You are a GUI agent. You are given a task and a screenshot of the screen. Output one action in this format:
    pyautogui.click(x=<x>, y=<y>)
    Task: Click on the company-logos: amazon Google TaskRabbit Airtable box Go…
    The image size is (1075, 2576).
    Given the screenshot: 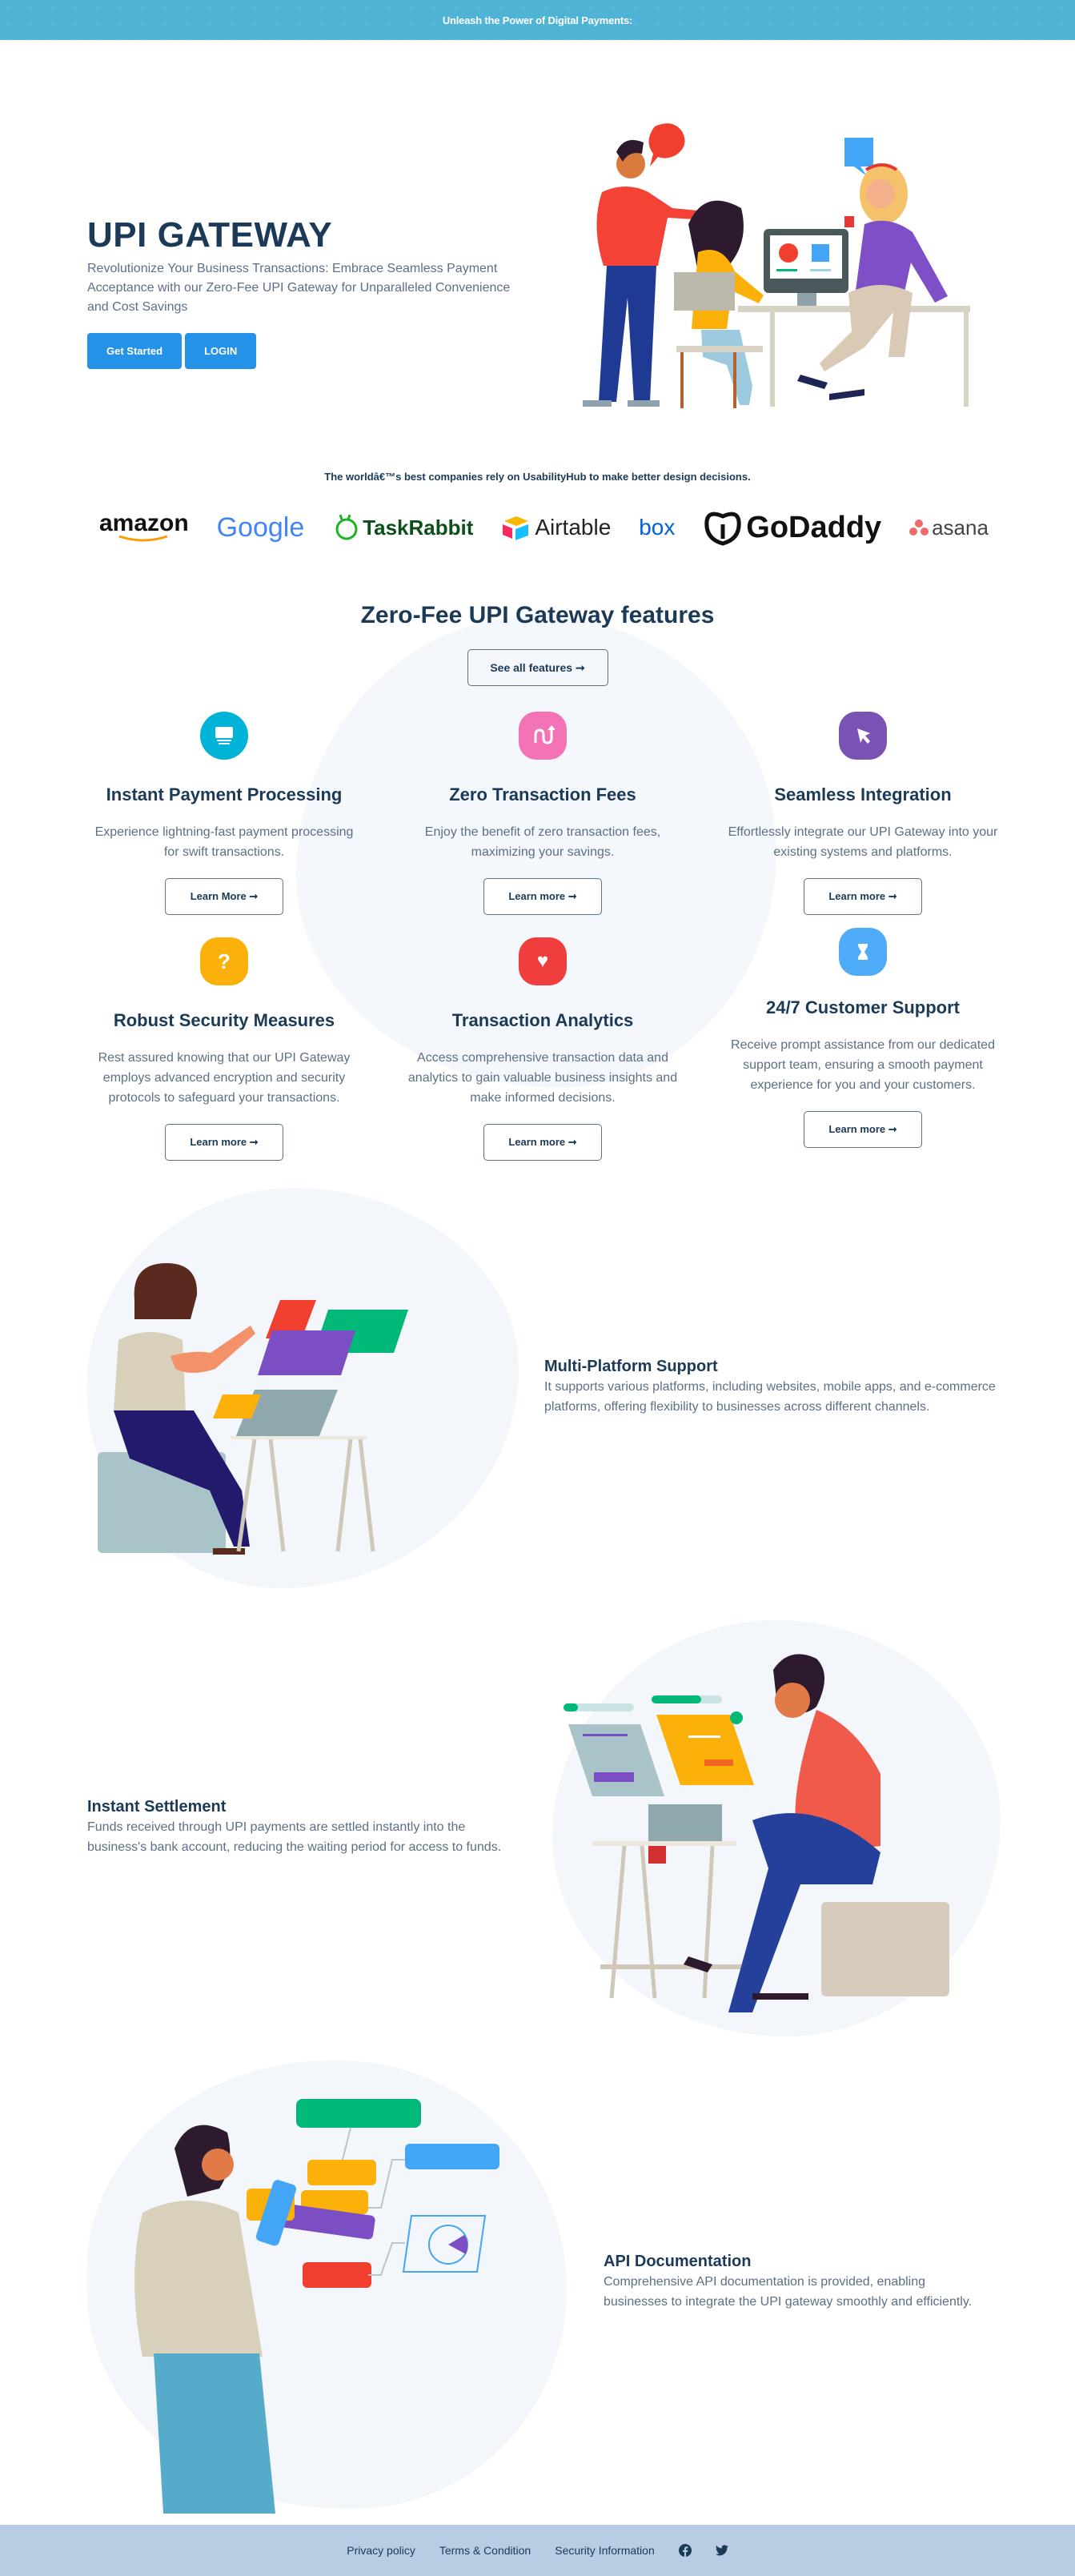 What is the action you would take?
    pyautogui.click(x=537, y=528)
    